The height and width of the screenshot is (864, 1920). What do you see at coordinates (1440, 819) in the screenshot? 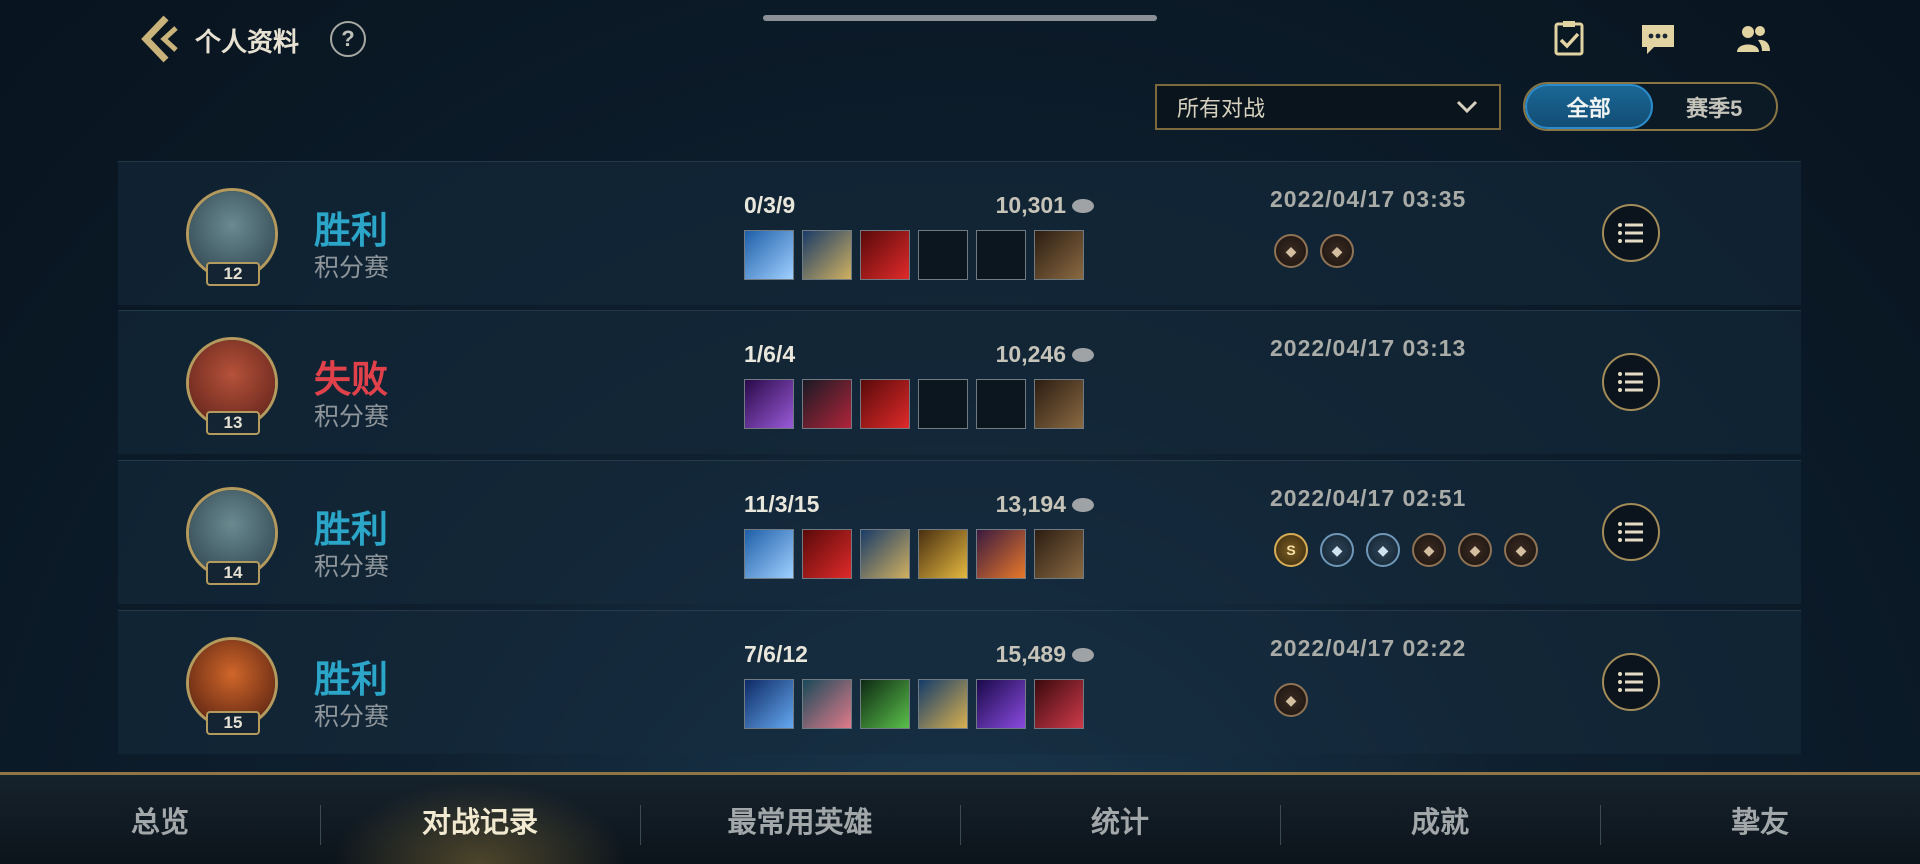
I see `tab-achievements: 成就` at bounding box center [1440, 819].